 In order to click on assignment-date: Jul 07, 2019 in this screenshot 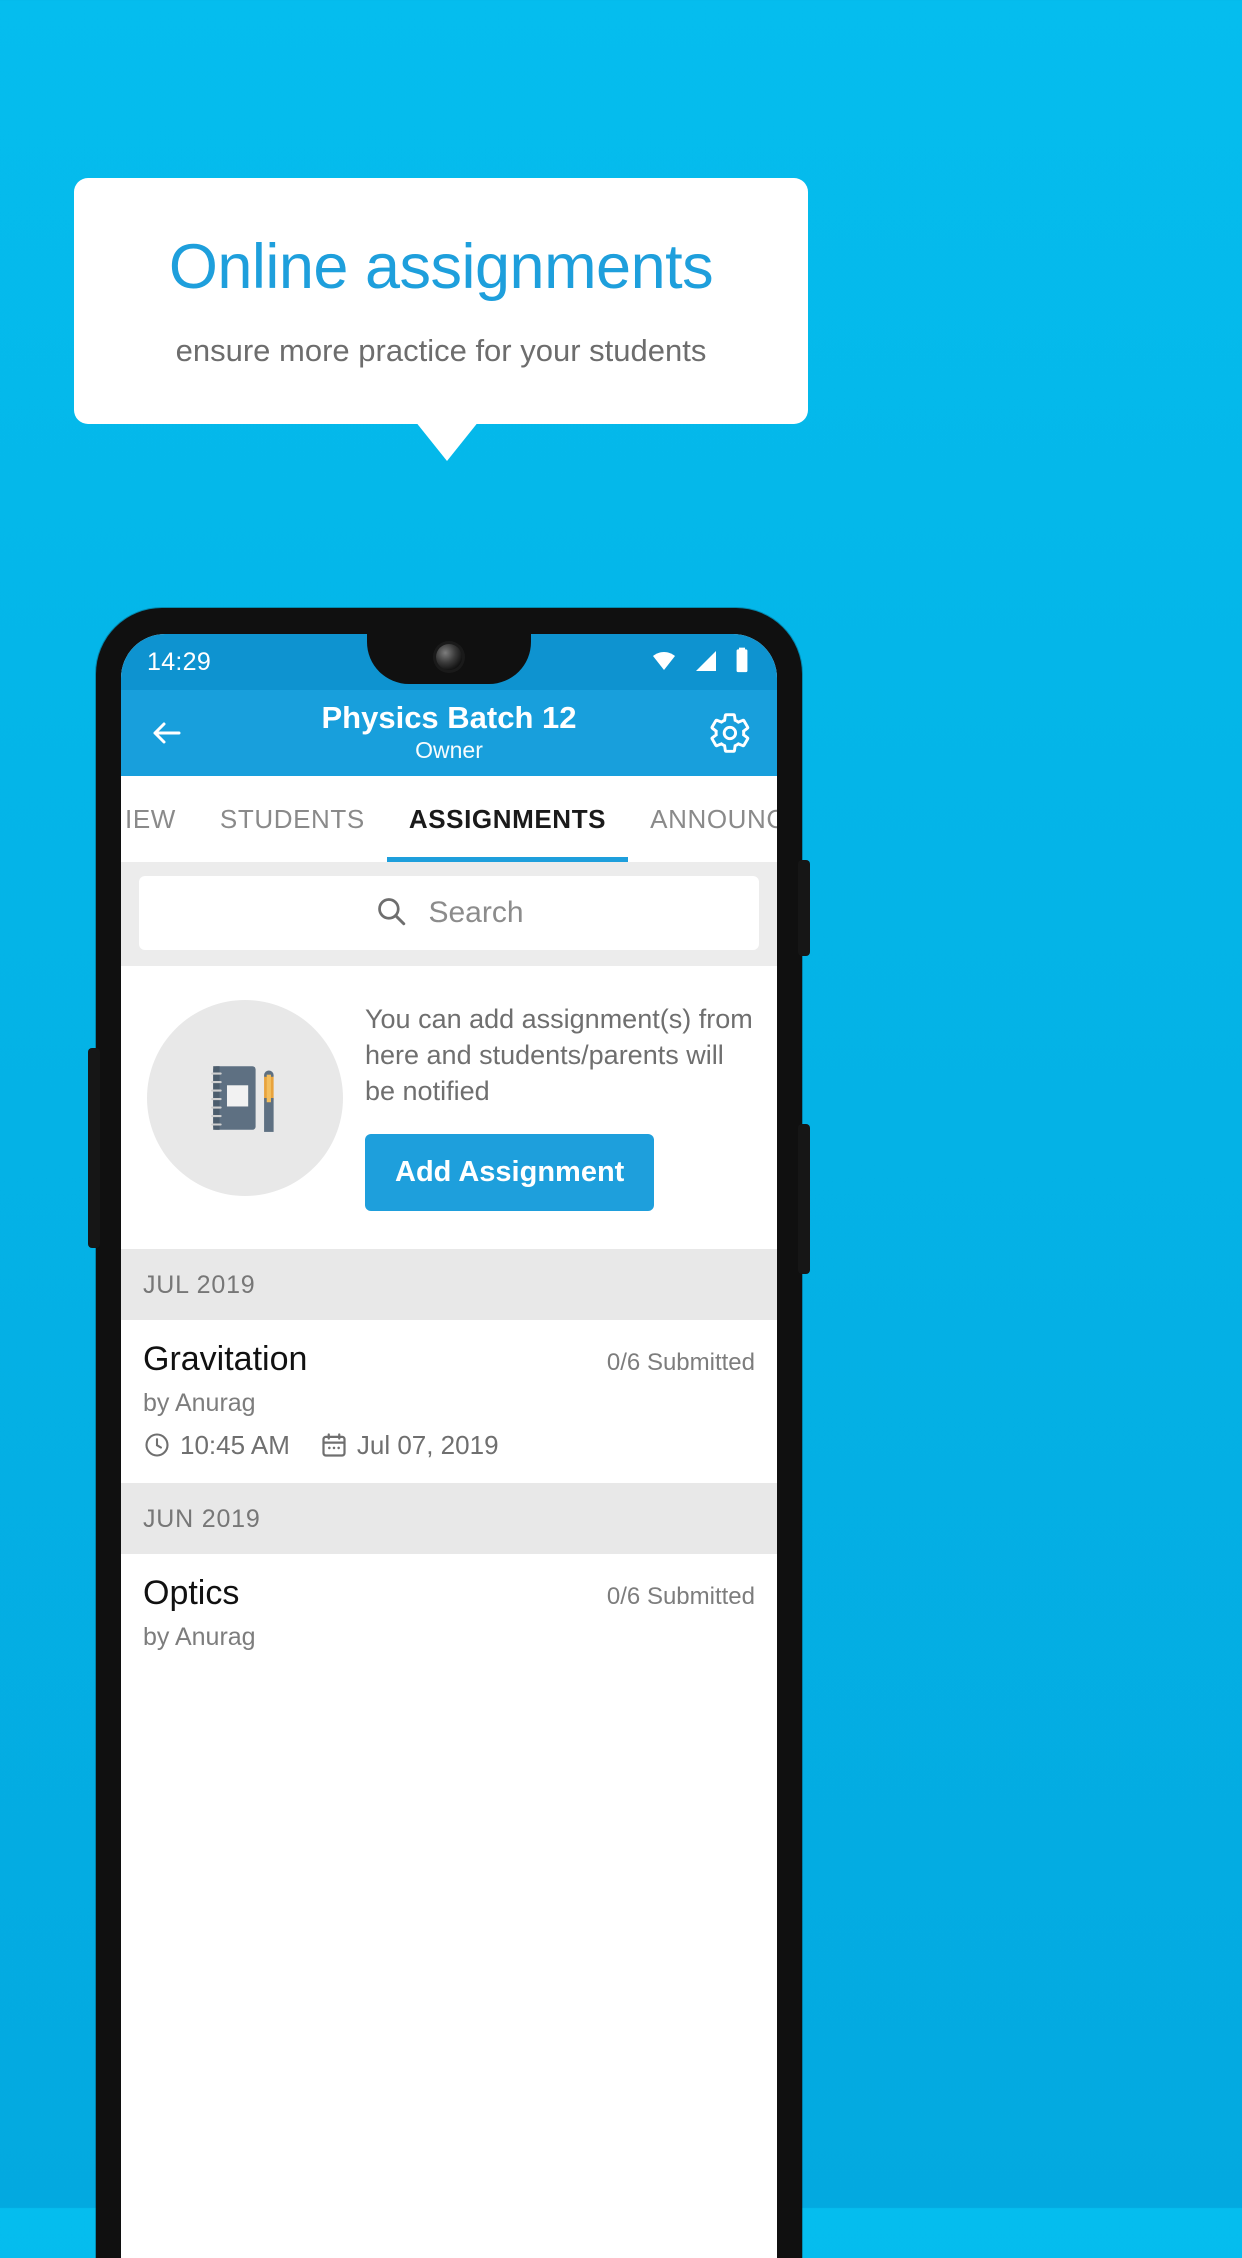, I will do `click(427, 1444)`.